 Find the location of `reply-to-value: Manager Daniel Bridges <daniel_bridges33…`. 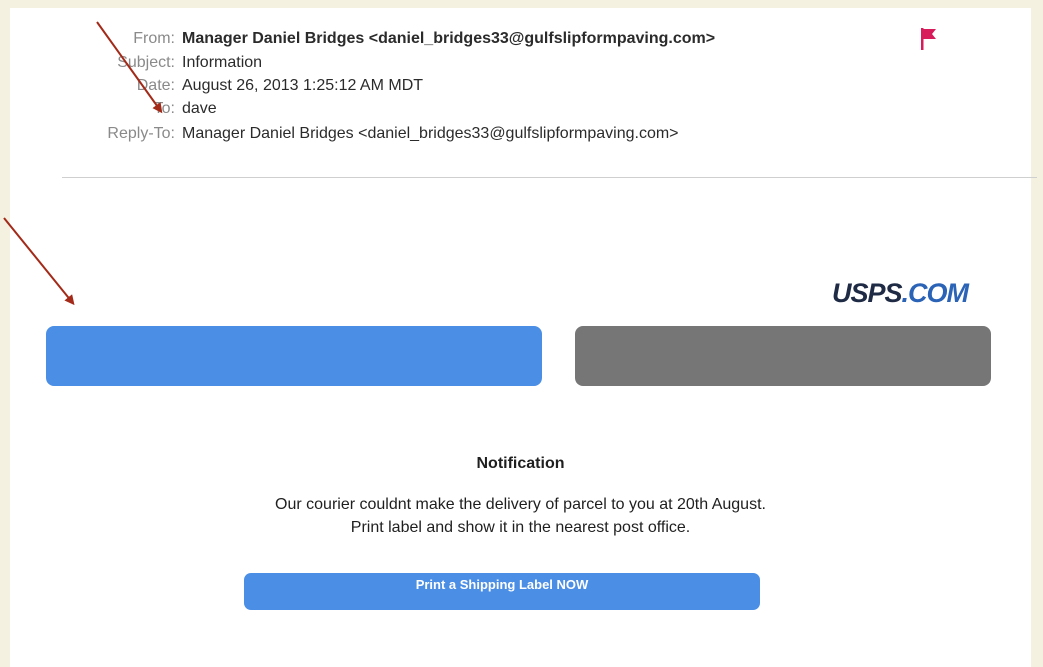

reply-to-value: Manager Daniel Bridges <daniel_bridges33… is located at coordinates (430, 134).